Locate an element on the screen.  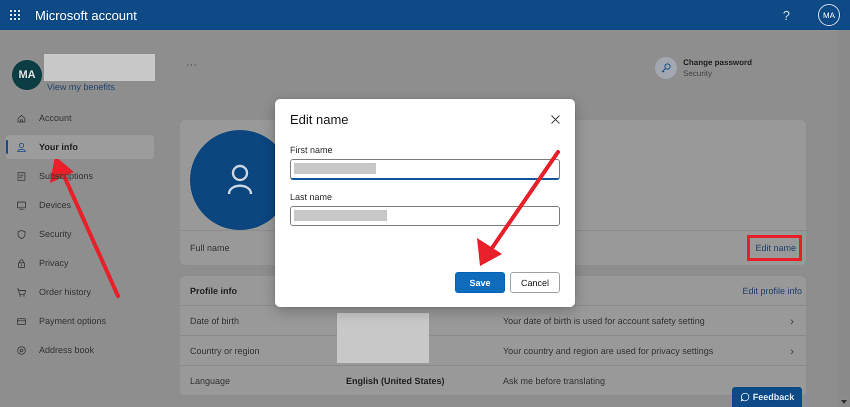
field-label: Country or region is located at coordinates (225, 351).